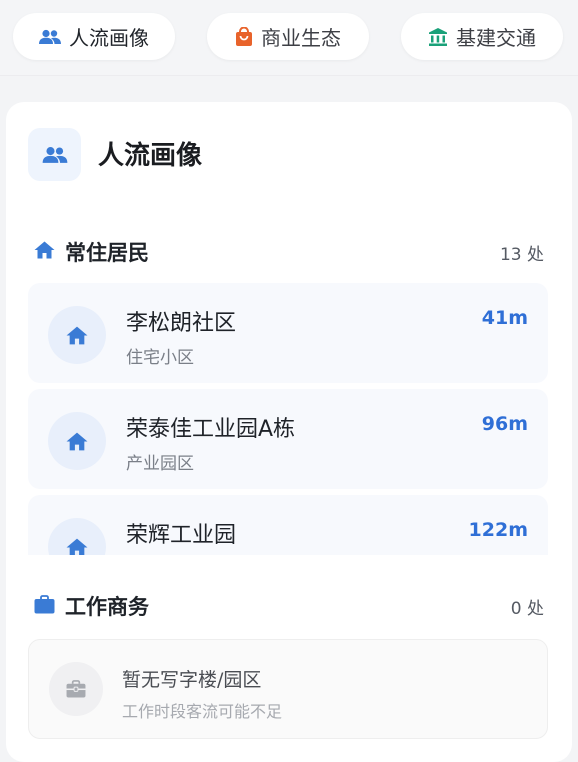  What do you see at coordinates (192, 680) in the screenshot?
I see `empty-title: 暂无写字楼/园区` at bounding box center [192, 680].